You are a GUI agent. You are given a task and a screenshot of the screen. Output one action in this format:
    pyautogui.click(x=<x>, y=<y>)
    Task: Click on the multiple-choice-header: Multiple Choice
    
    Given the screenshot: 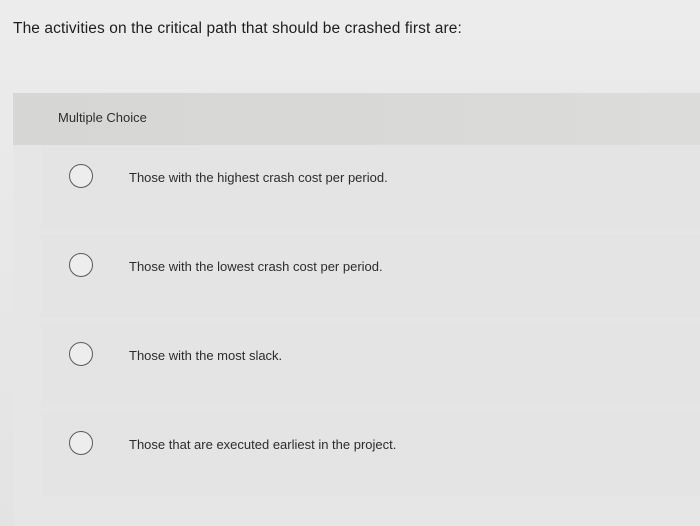 What is the action you would take?
    pyautogui.click(x=356, y=119)
    